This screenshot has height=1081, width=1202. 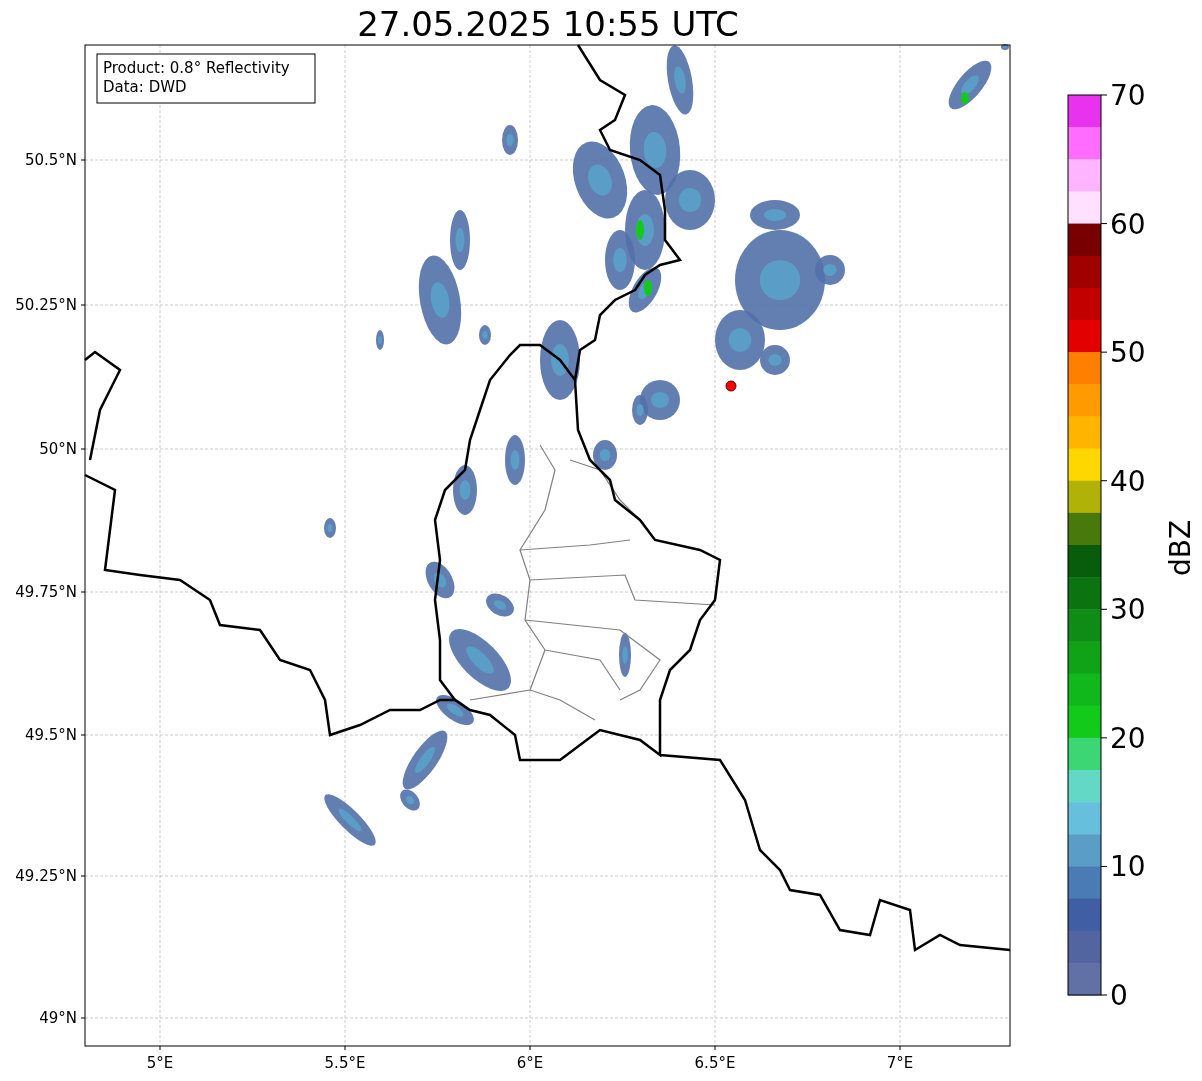 I want to click on colorbar-label: dBZ, so click(x=1180, y=548).